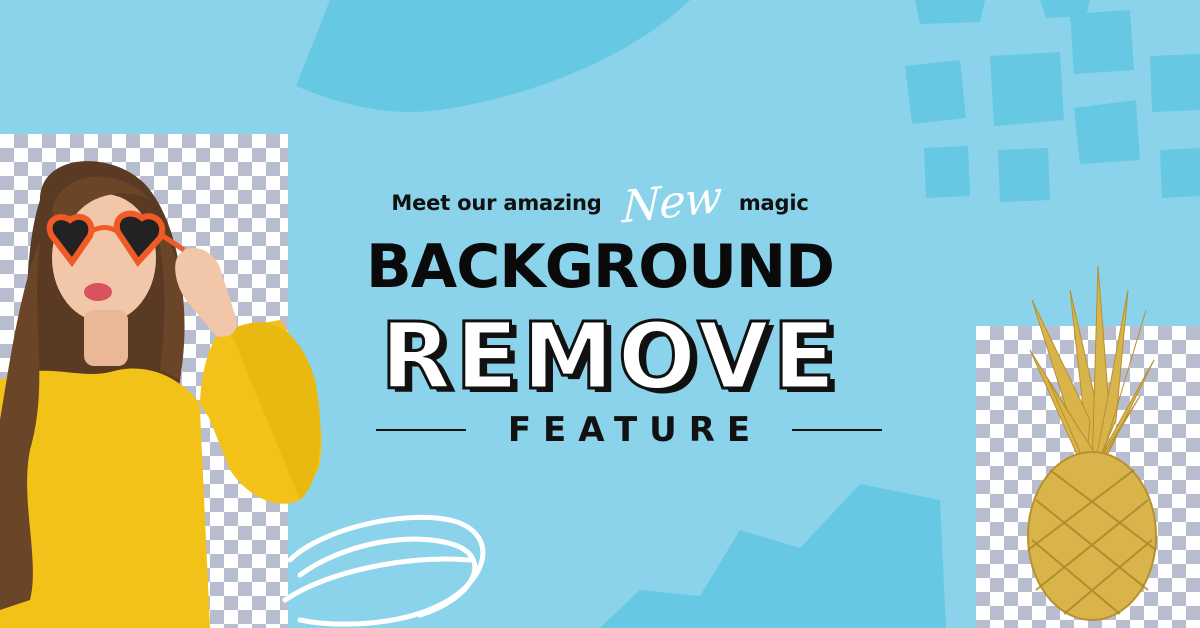  I want to click on title-background: BACKGROUND, so click(600, 267).